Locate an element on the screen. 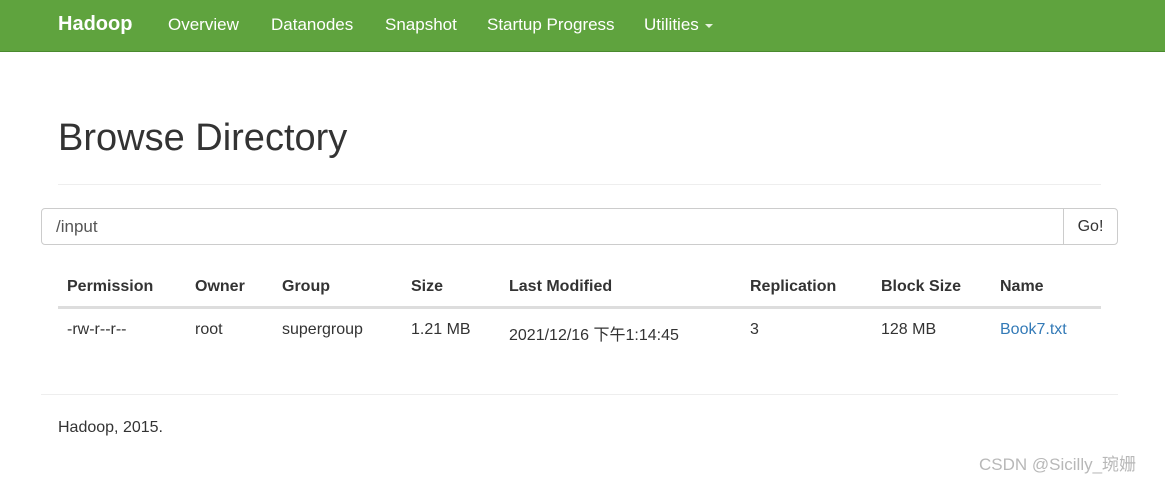  column-header-permission: Permission is located at coordinates (110, 287).